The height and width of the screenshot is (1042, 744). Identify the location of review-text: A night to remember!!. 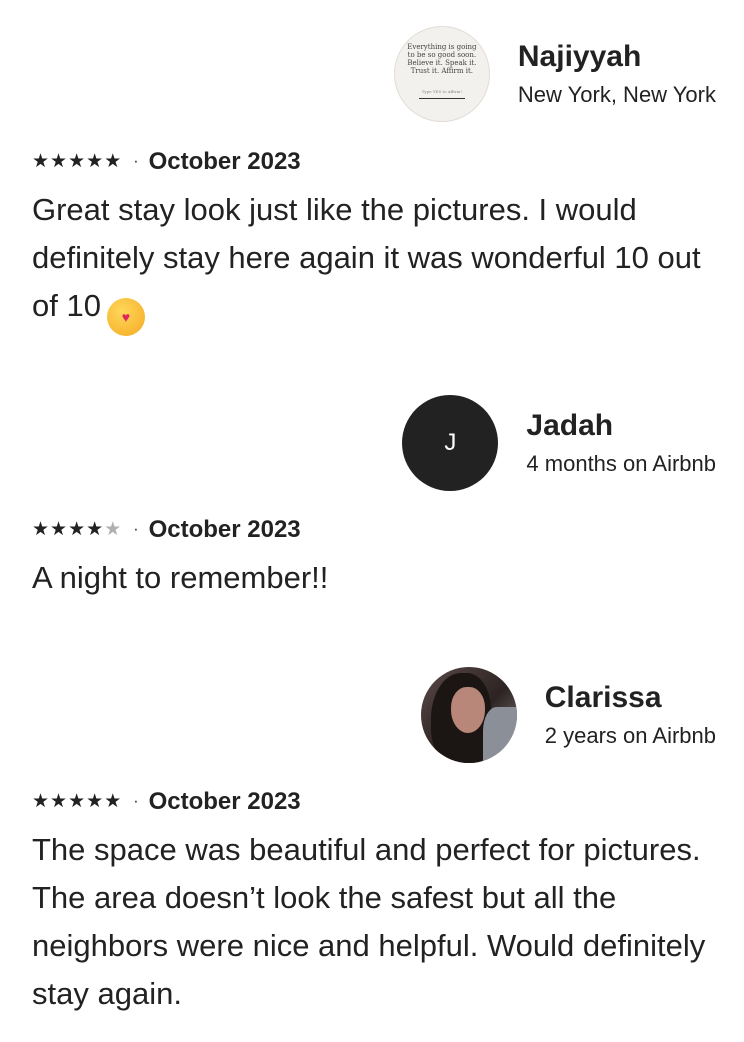
(372, 578).